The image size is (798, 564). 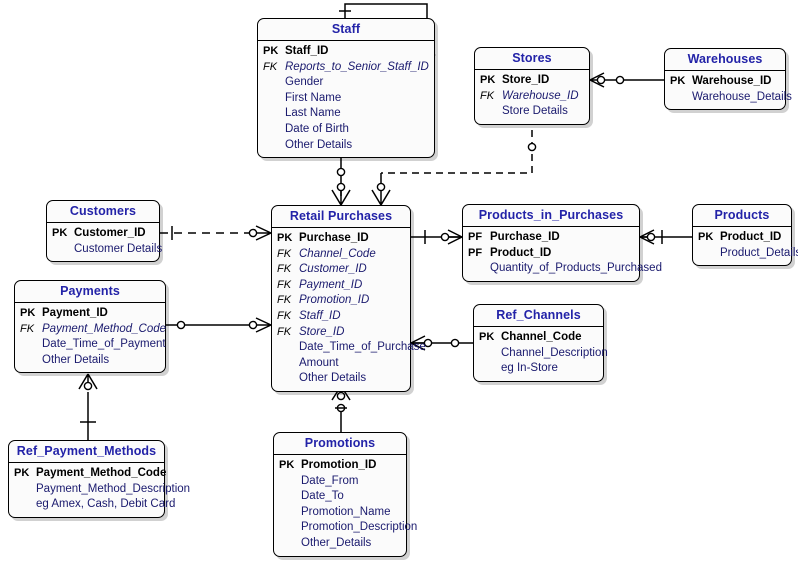 I want to click on connector-products-pip, so click(x=665, y=237).